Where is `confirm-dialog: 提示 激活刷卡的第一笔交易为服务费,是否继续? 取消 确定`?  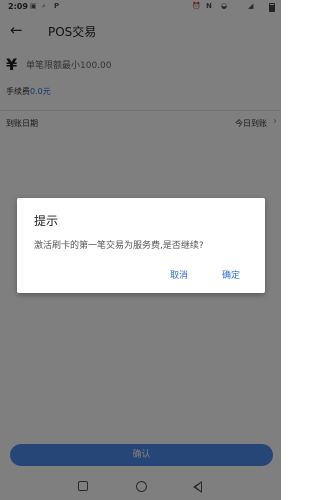
confirm-dialog: 提示 激活刷卡的第一笔交易为服务费,是否继续? 取消 确定 is located at coordinates (141, 245).